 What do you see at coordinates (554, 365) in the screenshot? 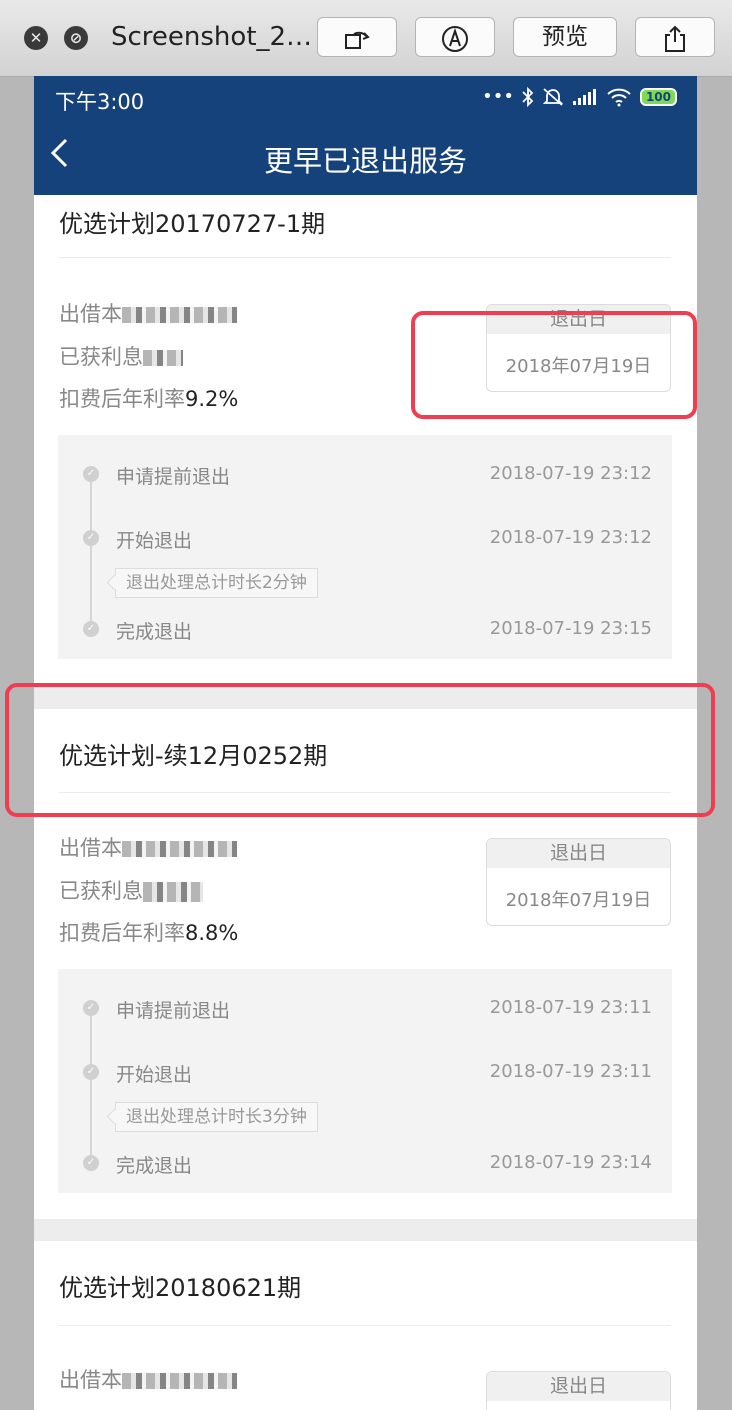
I see `annotation-box-exit-date` at bounding box center [554, 365].